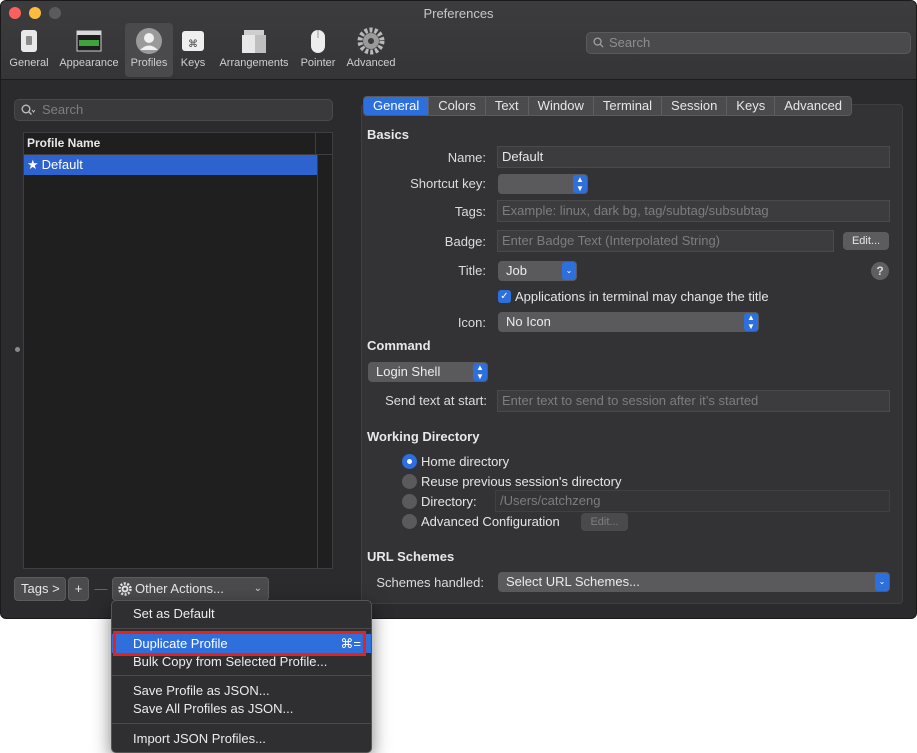 This screenshot has width=917, height=753. What do you see at coordinates (409, 501) in the screenshot?
I see `directory-radio` at bounding box center [409, 501].